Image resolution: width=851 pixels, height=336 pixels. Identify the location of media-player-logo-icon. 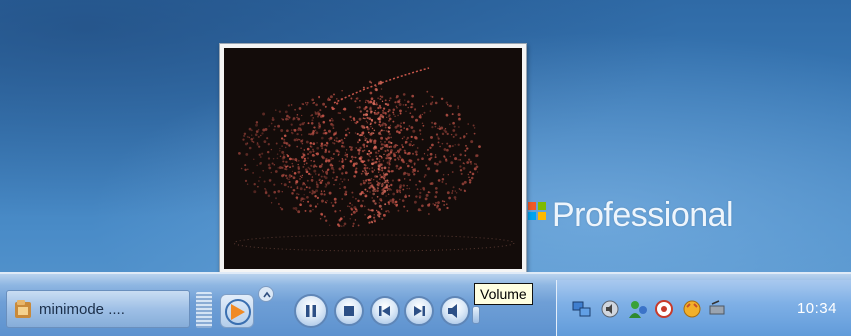
(237, 311).